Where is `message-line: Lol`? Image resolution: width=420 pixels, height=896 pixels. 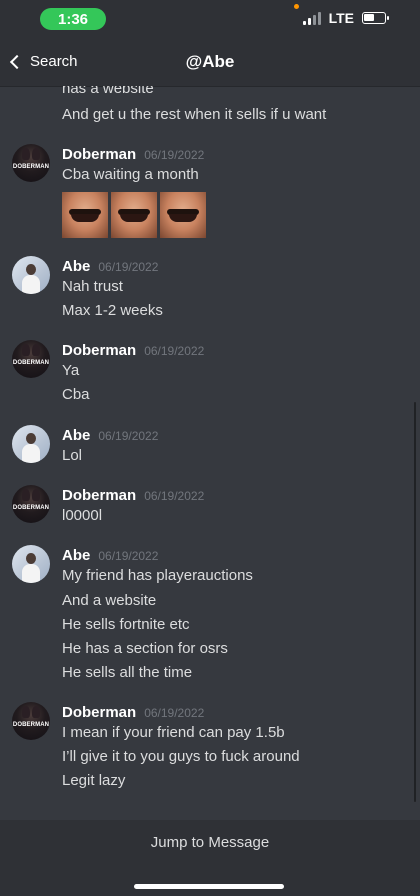 message-line: Lol is located at coordinates (72, 455).